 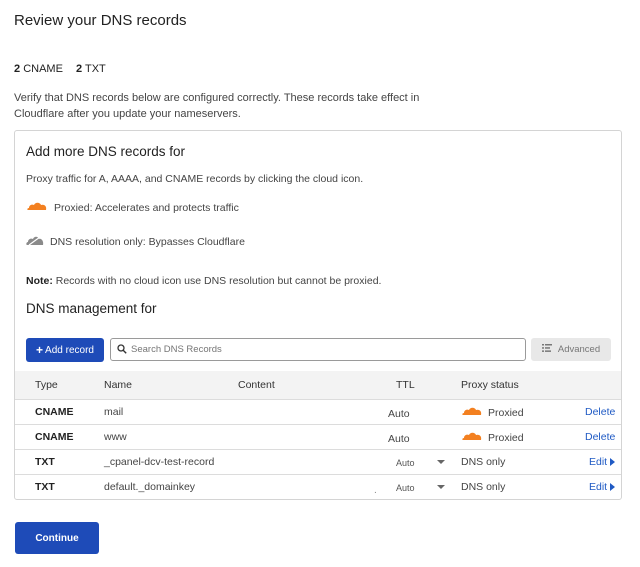 What do you see at coordinates (579, 349) in the screenshot?
I see `advanced-label: Advanced` at bounding box center [579, 349].